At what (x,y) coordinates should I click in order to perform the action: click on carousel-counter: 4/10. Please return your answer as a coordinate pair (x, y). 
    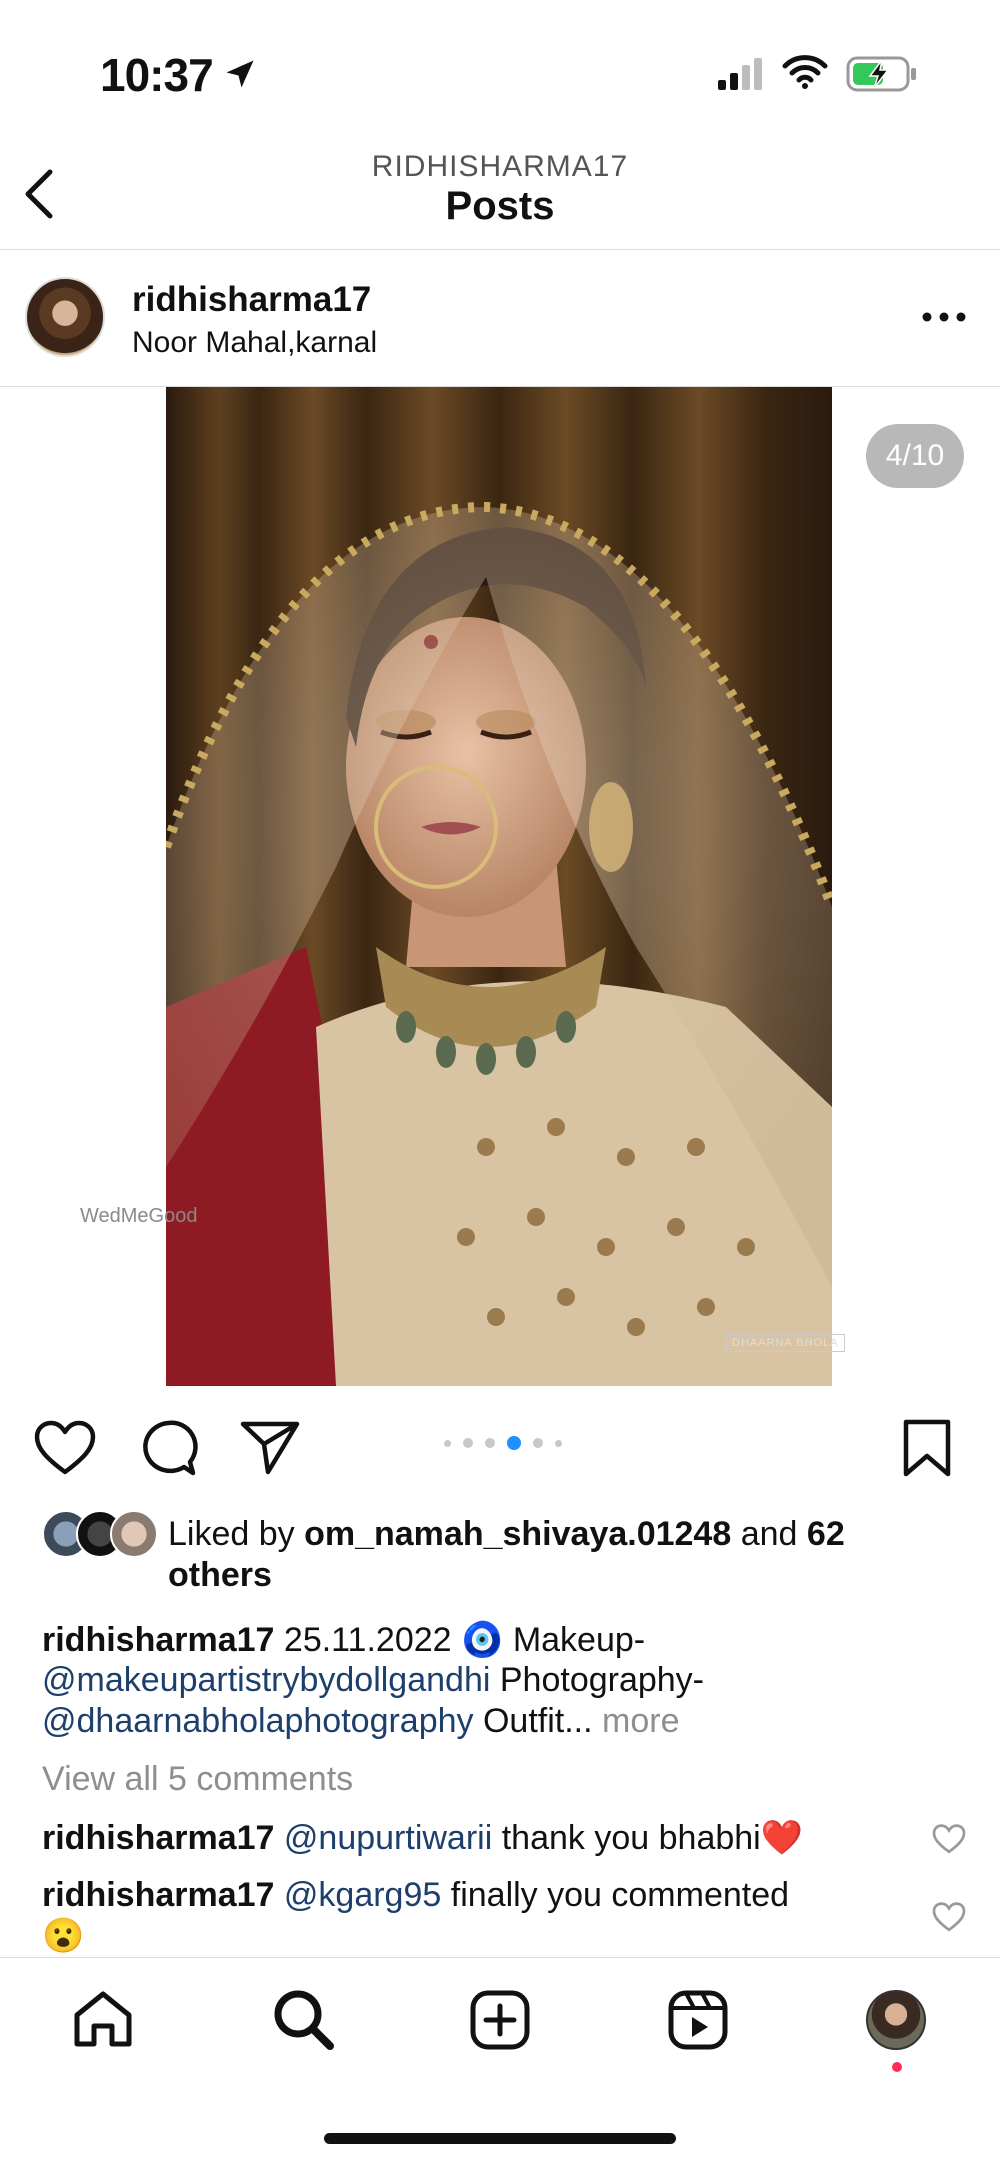
    Looking at the image, I should click on (915, 456).